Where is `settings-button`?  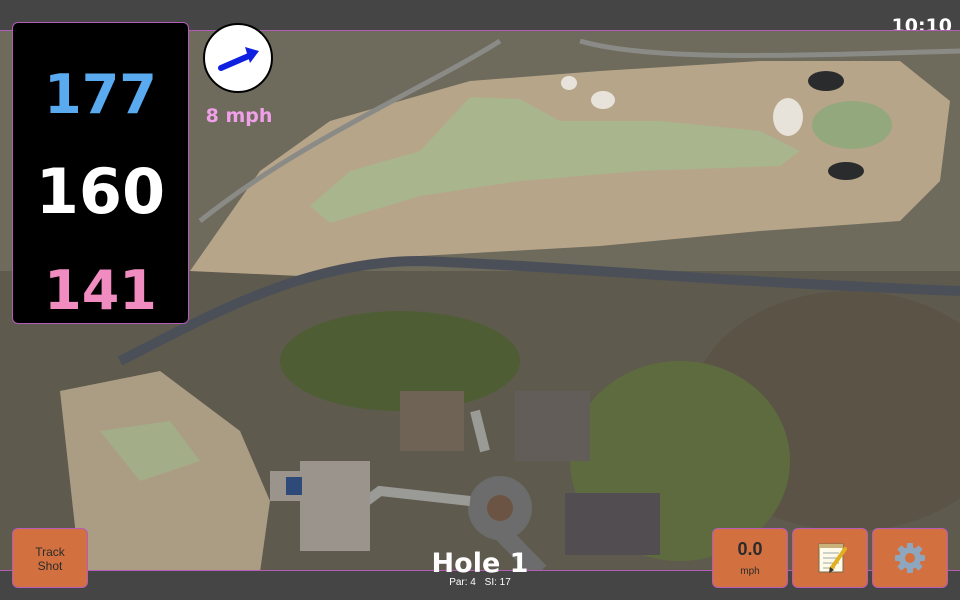 settings-button is located at coordinates (910, 558).